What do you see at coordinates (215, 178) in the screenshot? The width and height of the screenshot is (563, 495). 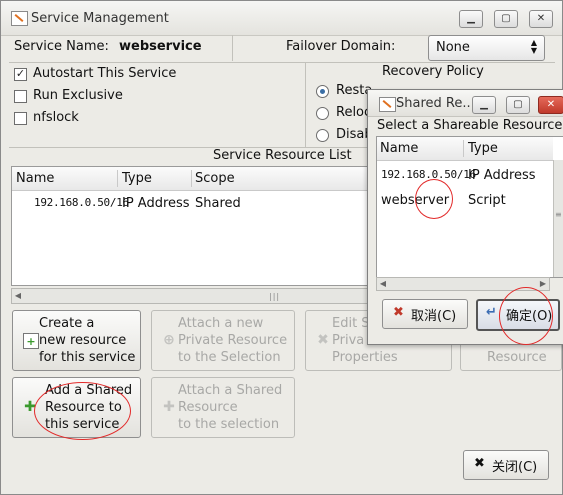 I see `column-header-scope: Scope` at bounding box center [215, 178].